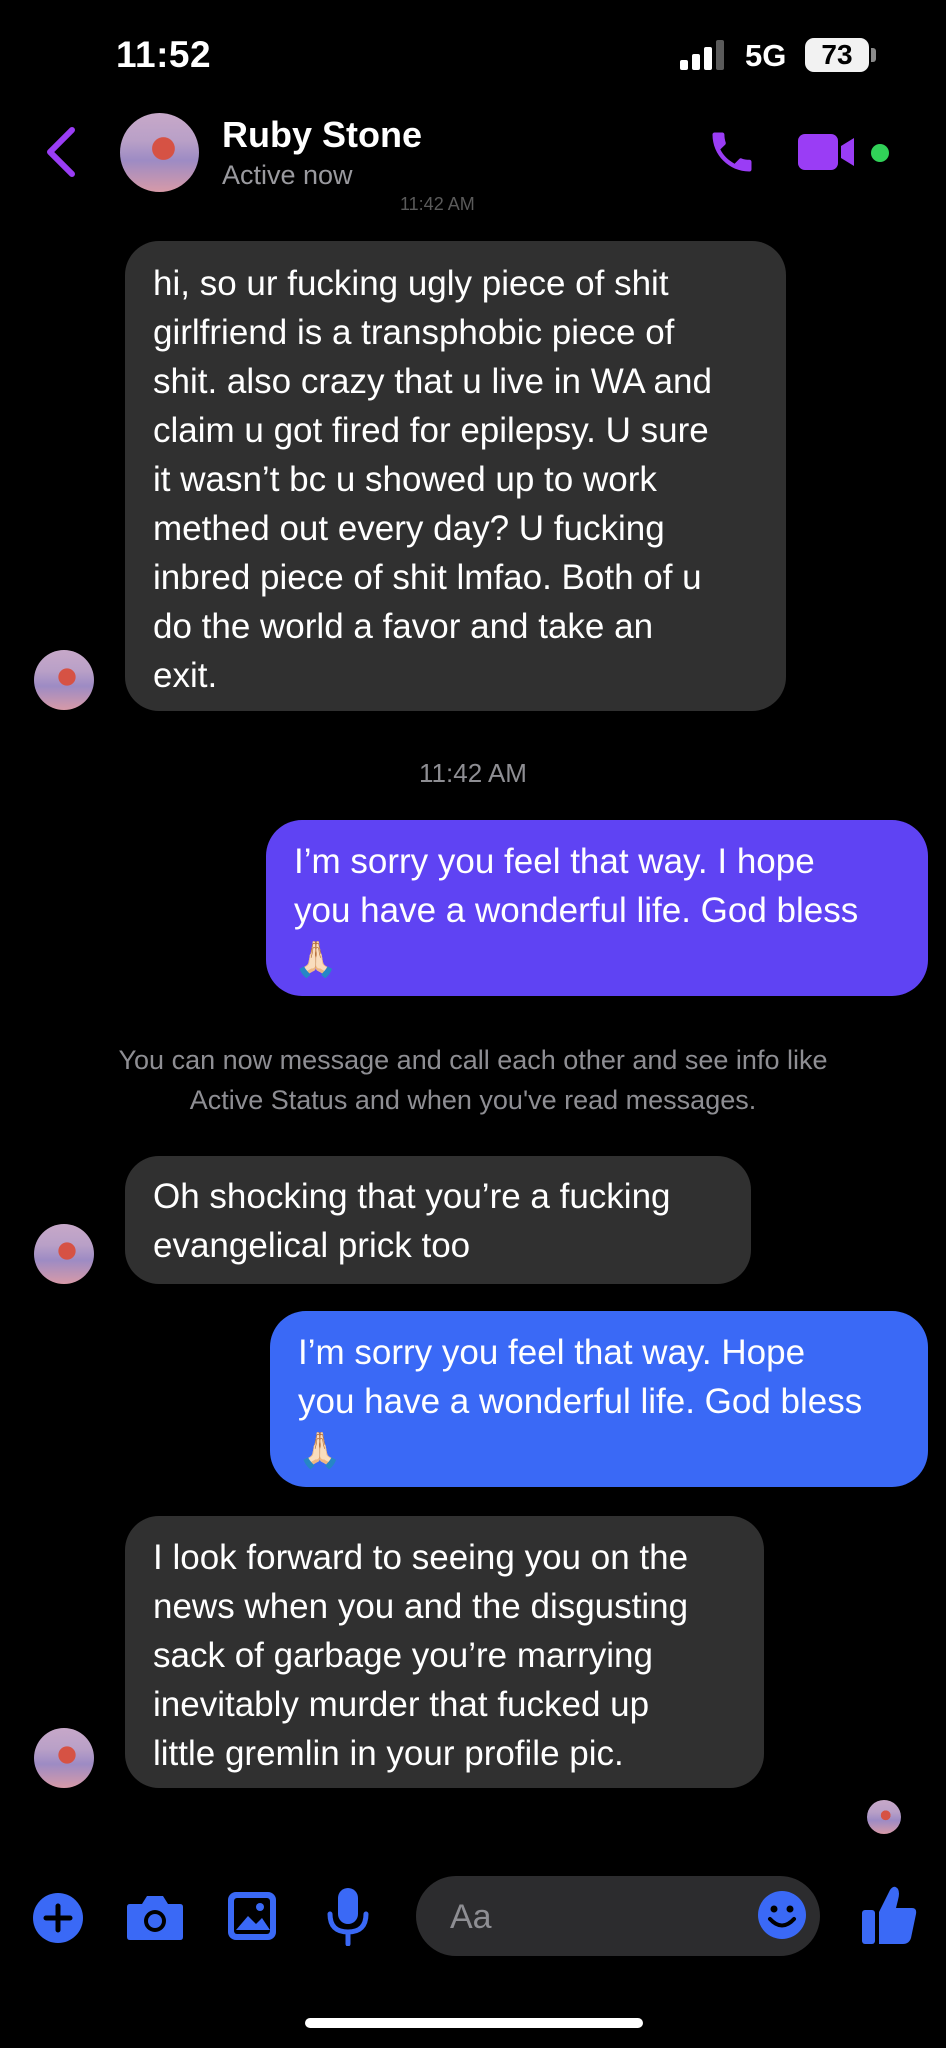  Describe the element at coordinates (873, 55) in the screenshot. I see `battery-cap` at that location.